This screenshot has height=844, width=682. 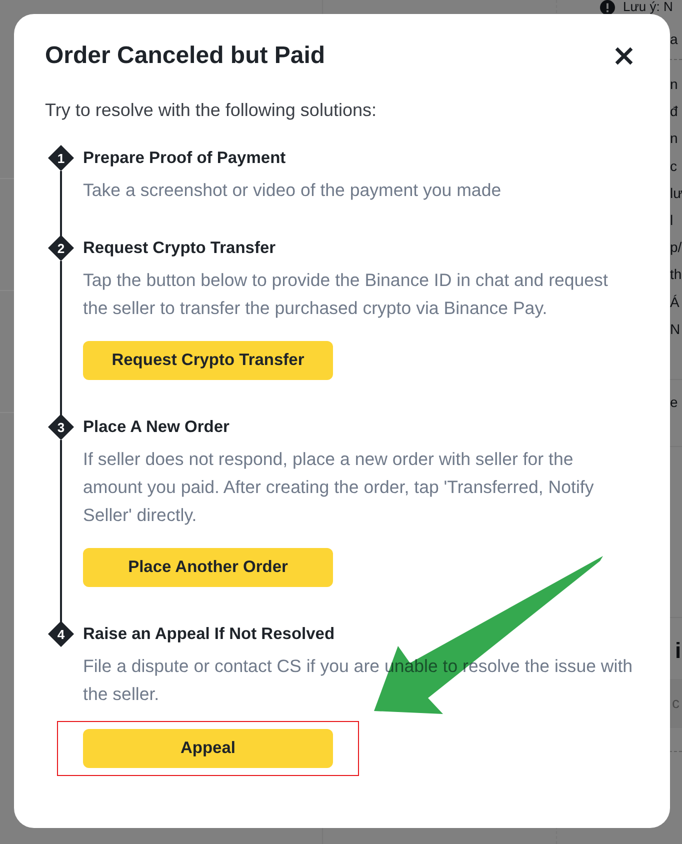 I want to click on notice-title: Lưu ý: N, so click(x=648, y=7).